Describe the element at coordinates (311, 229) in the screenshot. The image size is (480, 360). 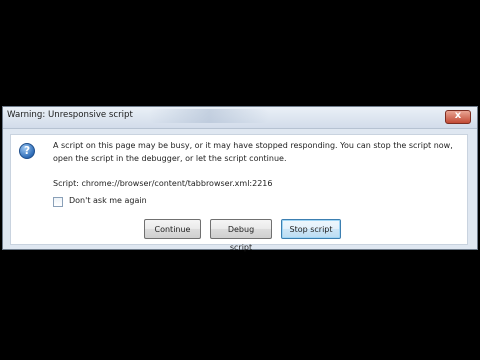
I see `stop-script-button: Stop script` at that location.